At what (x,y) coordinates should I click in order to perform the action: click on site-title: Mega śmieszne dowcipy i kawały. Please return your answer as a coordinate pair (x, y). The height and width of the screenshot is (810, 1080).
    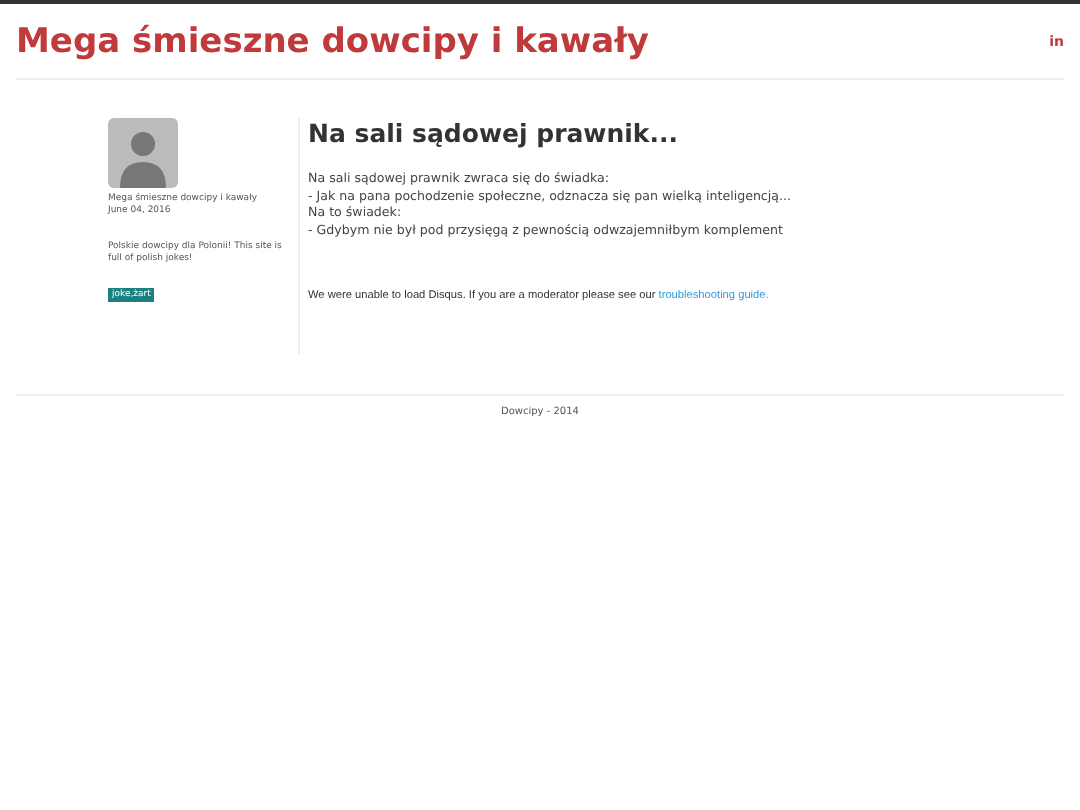
    Looking at the image, I should click on (332, 41).